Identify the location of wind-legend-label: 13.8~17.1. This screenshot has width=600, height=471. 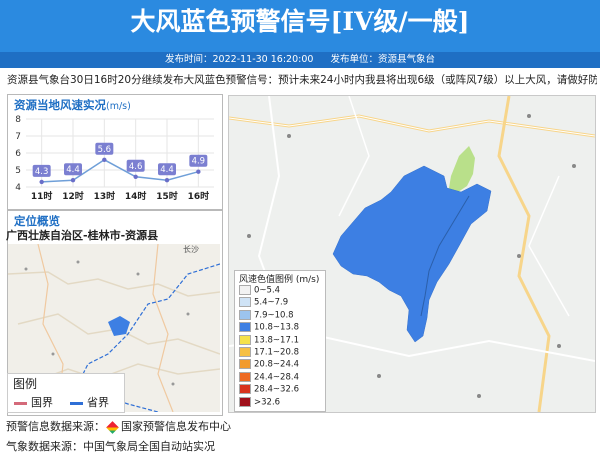
(276, 340).